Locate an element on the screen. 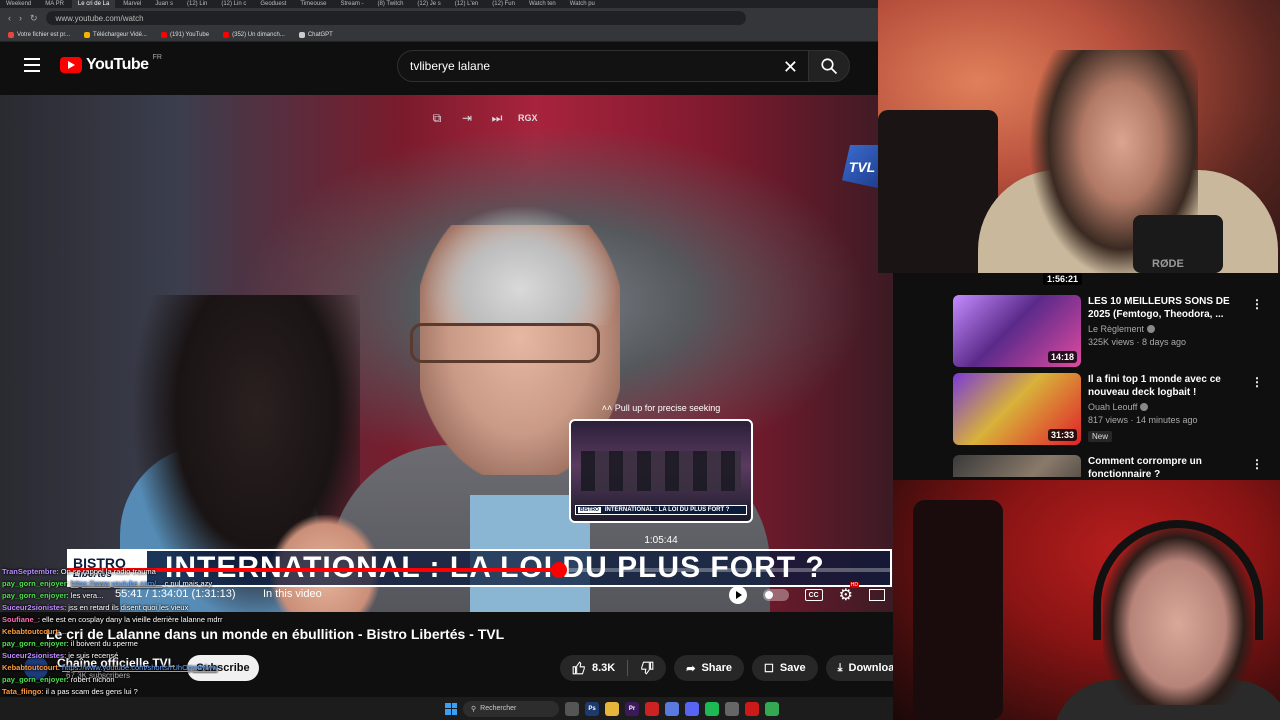 The height and width of the screenshot is (720, 1280). seek-preview-banner-text: INTERNATIONAL : LA LOI DU PLUS FORT ? is located at coordinates (667, 510).